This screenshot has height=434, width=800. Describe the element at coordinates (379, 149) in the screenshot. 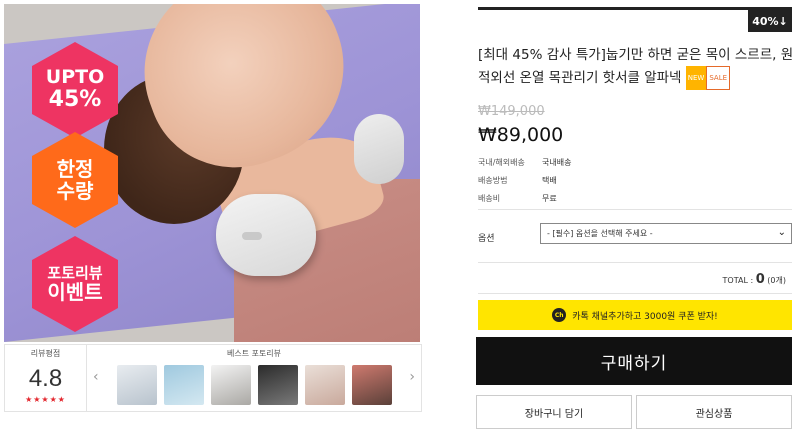

I see `neck-pillow` at that location.